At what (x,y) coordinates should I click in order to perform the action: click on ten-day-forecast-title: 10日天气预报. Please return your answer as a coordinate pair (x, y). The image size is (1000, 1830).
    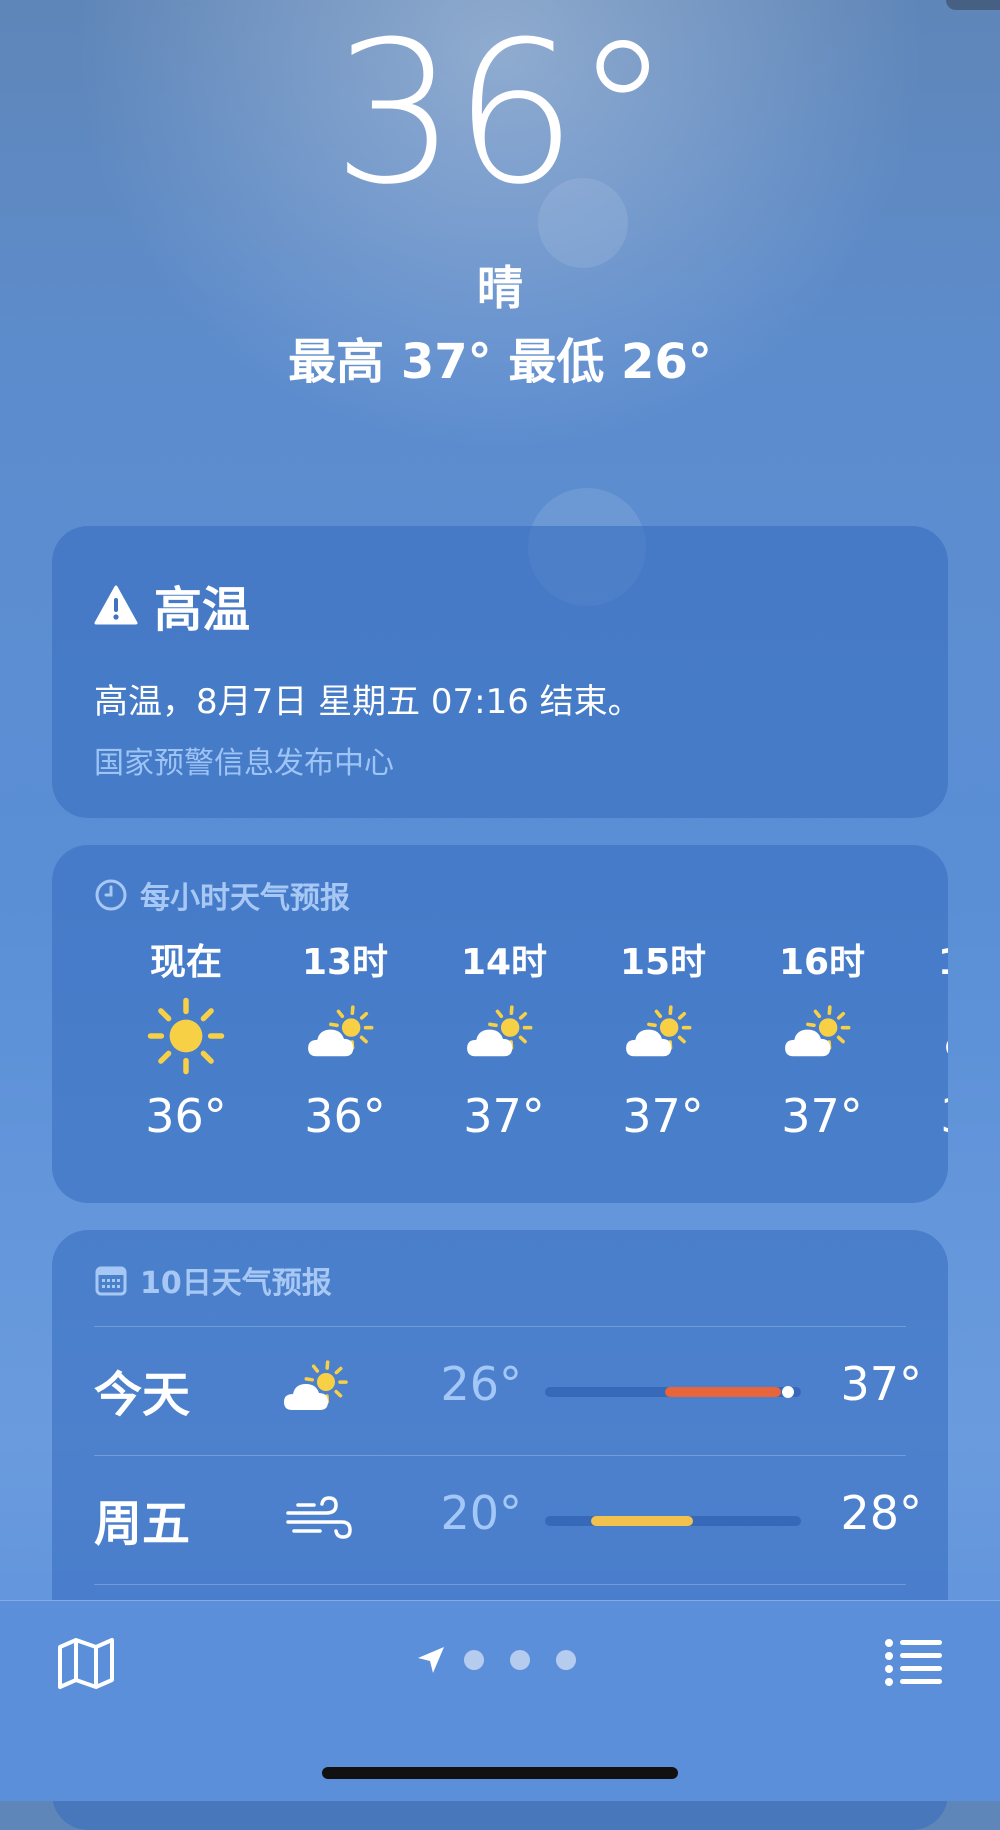
    Looking at the image, I should click on (236, 1280).